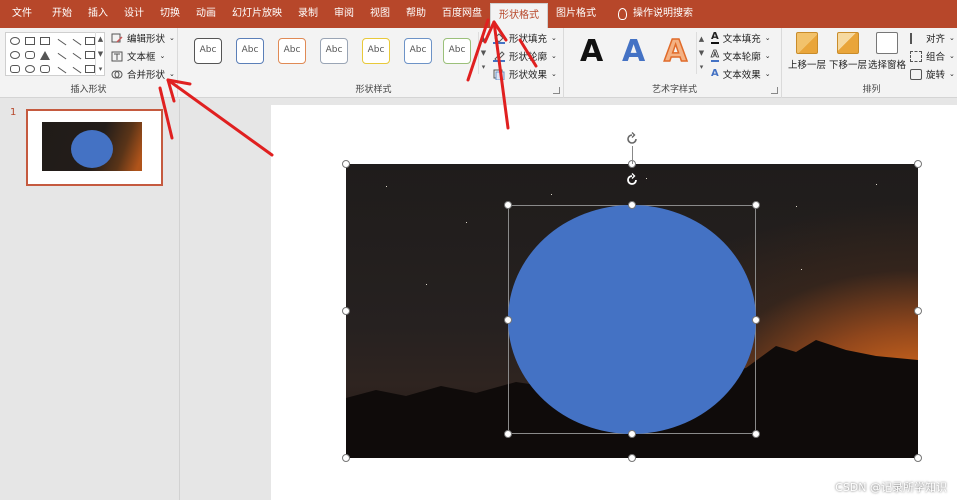 This screenshot has height=500, width=957. Describe the element at coordinates (60, 73) in the screenshot. I see `scribble-shape-icon` at that location.